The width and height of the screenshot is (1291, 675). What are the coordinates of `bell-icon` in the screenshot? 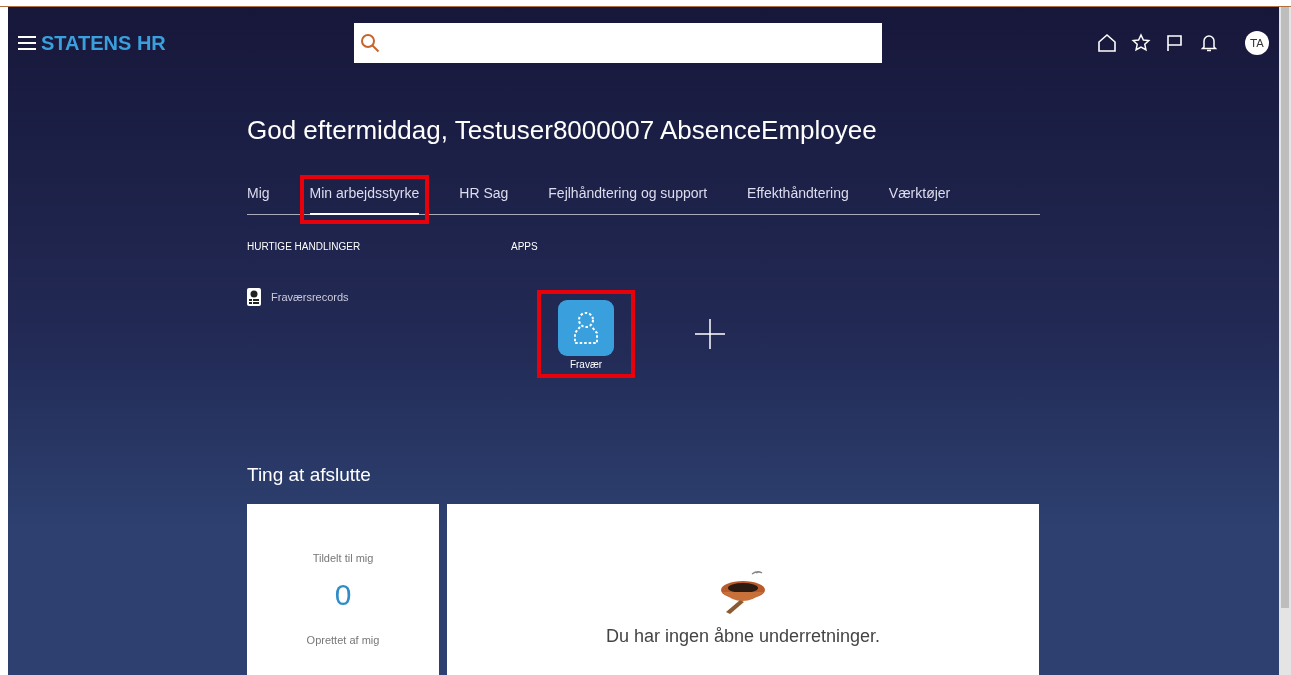 It's located at (1209, 43).